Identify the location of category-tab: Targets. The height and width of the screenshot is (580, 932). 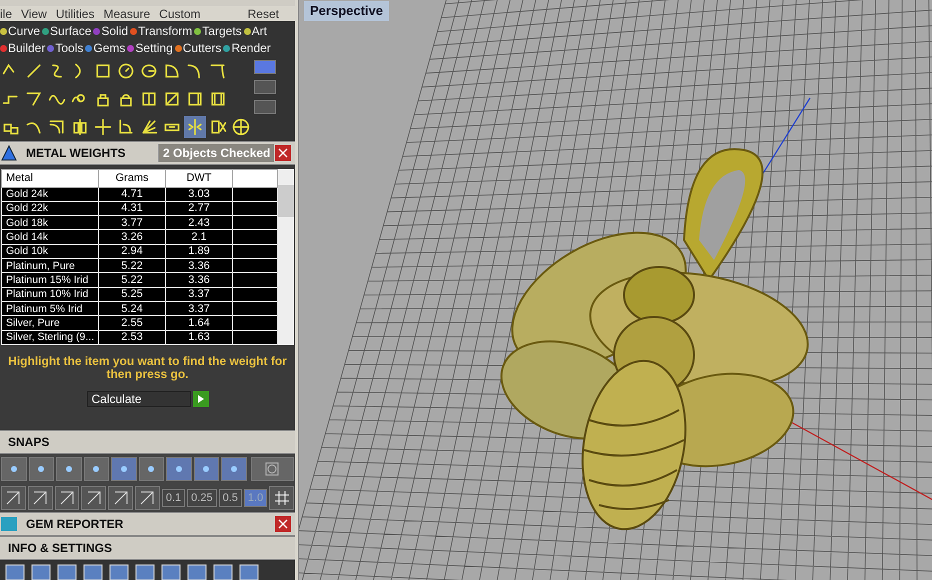
(222, 31).